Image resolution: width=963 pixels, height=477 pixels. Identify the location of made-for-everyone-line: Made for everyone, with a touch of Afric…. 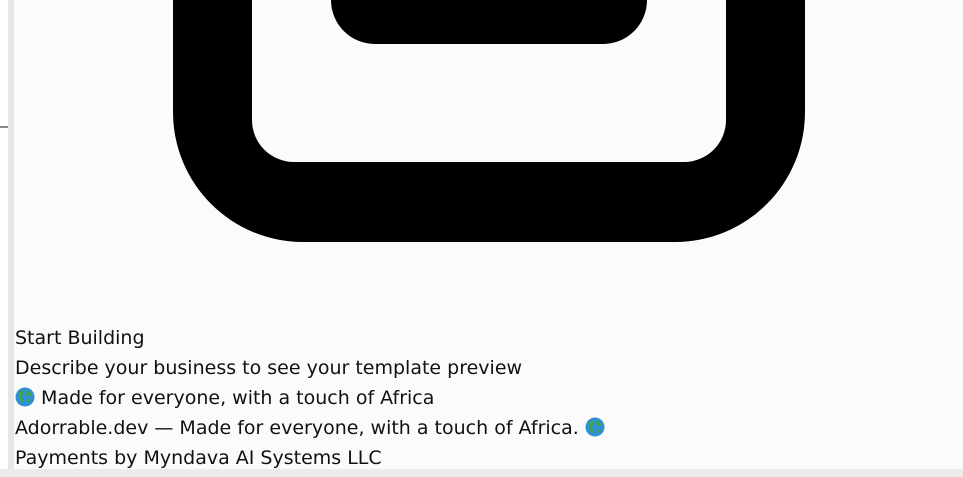
(485, 398).